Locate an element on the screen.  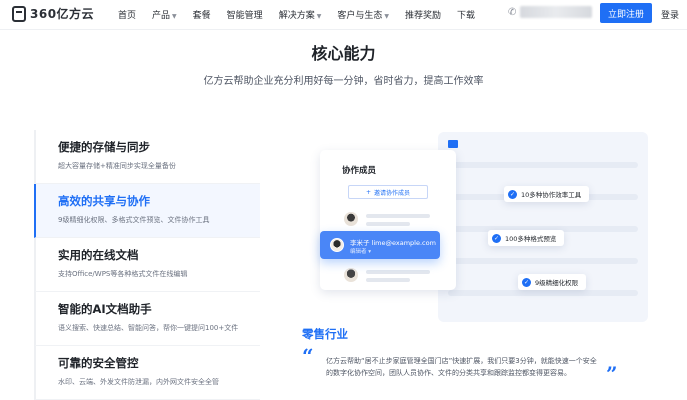
feature-title: 高效的共享与协作 is located at coordinates (104, 201).